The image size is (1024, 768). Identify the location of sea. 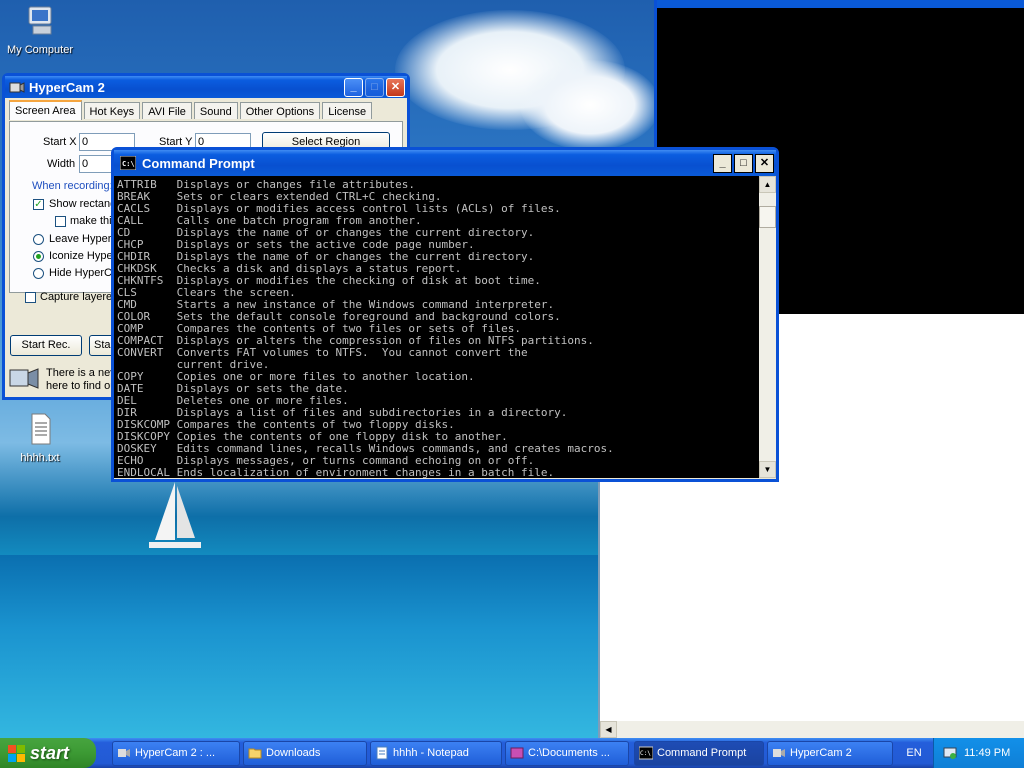
(300, 646).